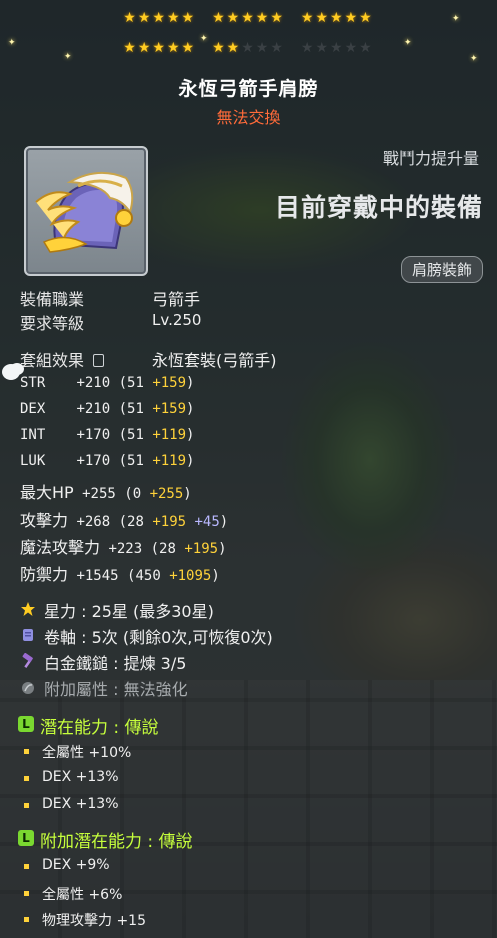 This screenshot has width=497, height=938. Describe the element at coordinates (129, 611) in the screenshot. I see `starforce-line: 星力 : 25星 (最多30星)` at that location.